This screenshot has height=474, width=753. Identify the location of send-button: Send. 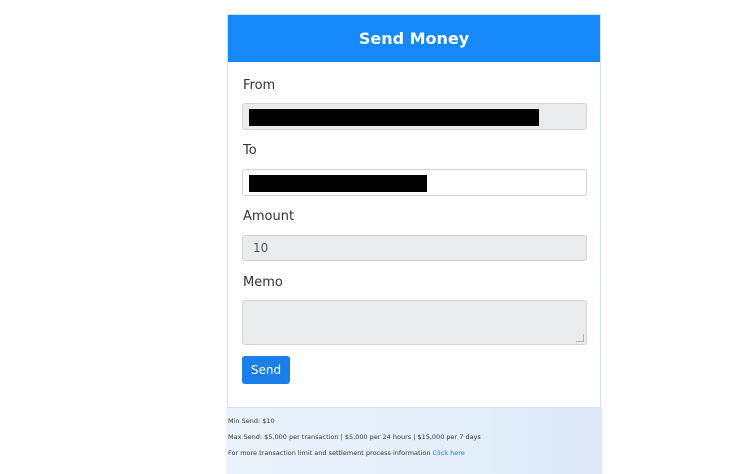
(266, 370).